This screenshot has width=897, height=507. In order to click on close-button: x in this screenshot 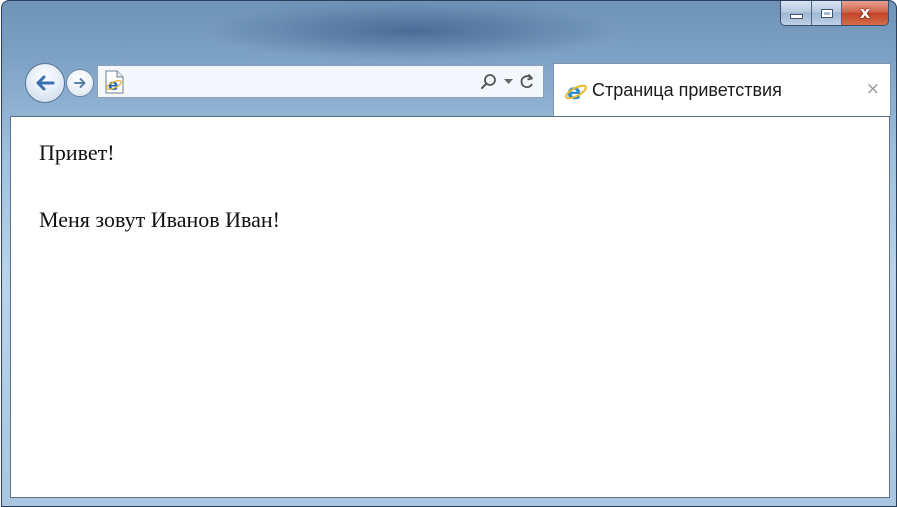, I will do `click(864, 13)`.